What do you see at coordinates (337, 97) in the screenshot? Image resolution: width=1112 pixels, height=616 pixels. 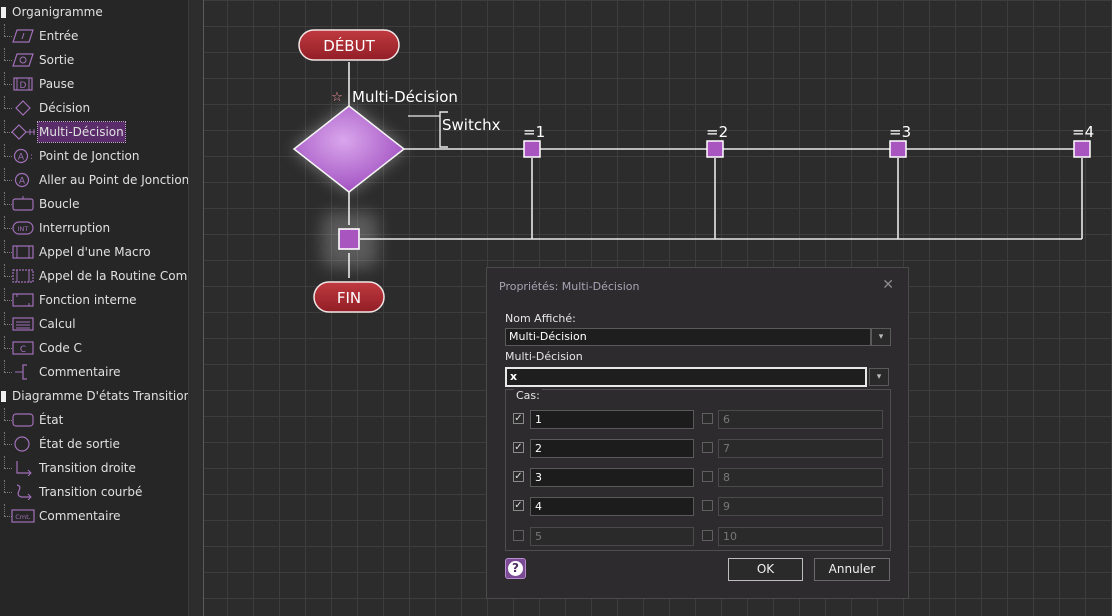 I see `star-icon: ☆` at bounding box center [337, 97].